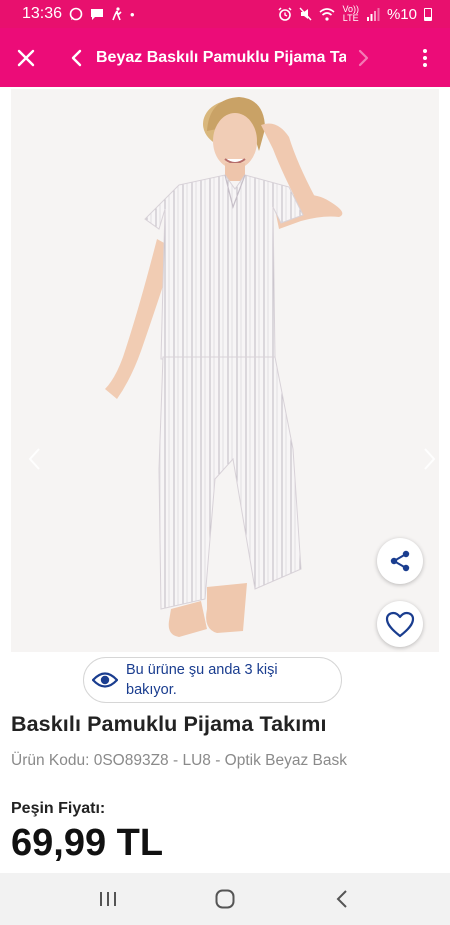  I want to click on share-button, so click(400, 561).